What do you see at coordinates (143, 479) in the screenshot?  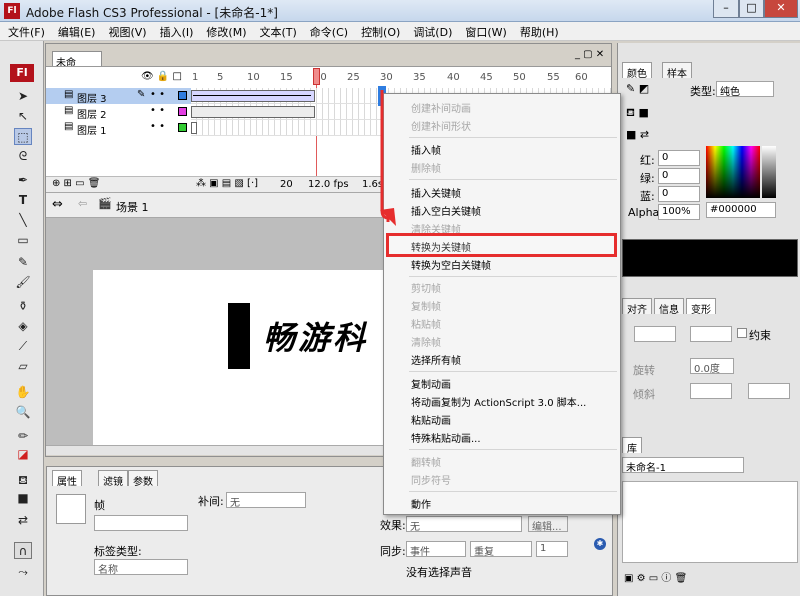 I see `tab-parameters: 参数` at bounding box center [143, 479].